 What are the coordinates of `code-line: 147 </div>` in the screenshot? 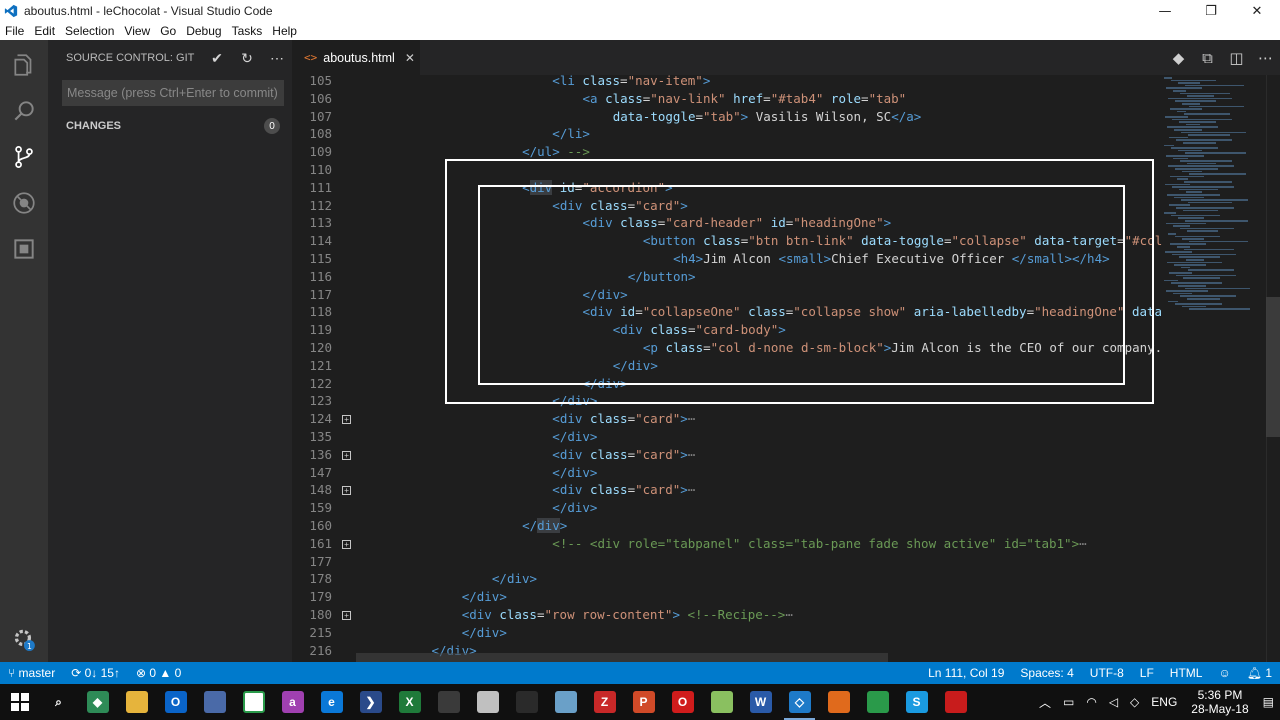 It's located at (727, 473).